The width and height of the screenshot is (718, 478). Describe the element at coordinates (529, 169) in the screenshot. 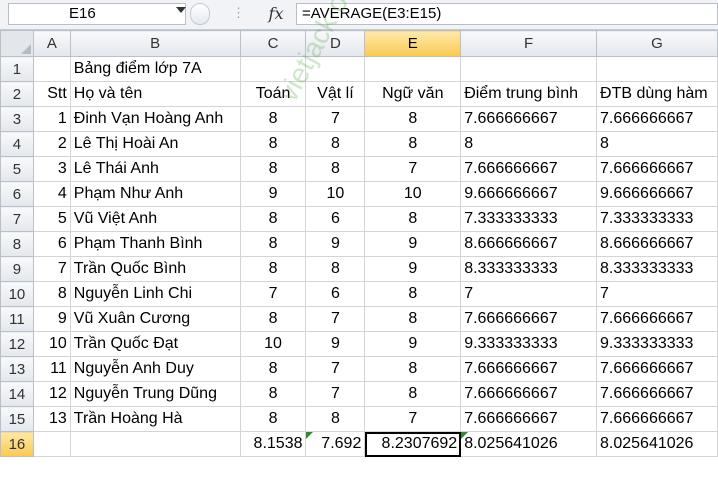

I see `cell-f5: 7.666666667` at that location.